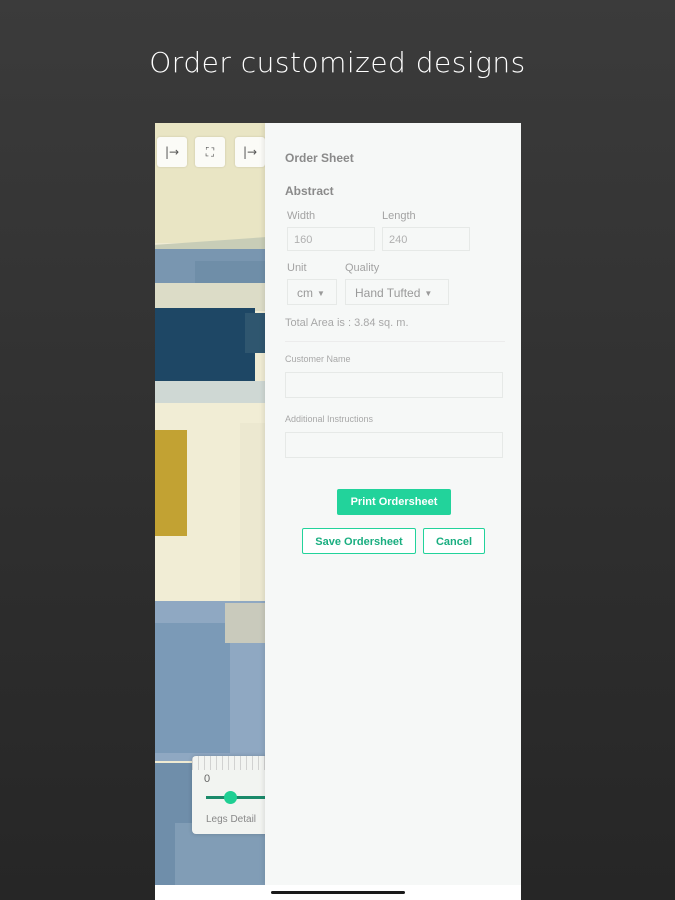 The height and width of the screenshot is (900, 675). I want to click on order-sheet-title: Order Sheet, so click(319, 158).